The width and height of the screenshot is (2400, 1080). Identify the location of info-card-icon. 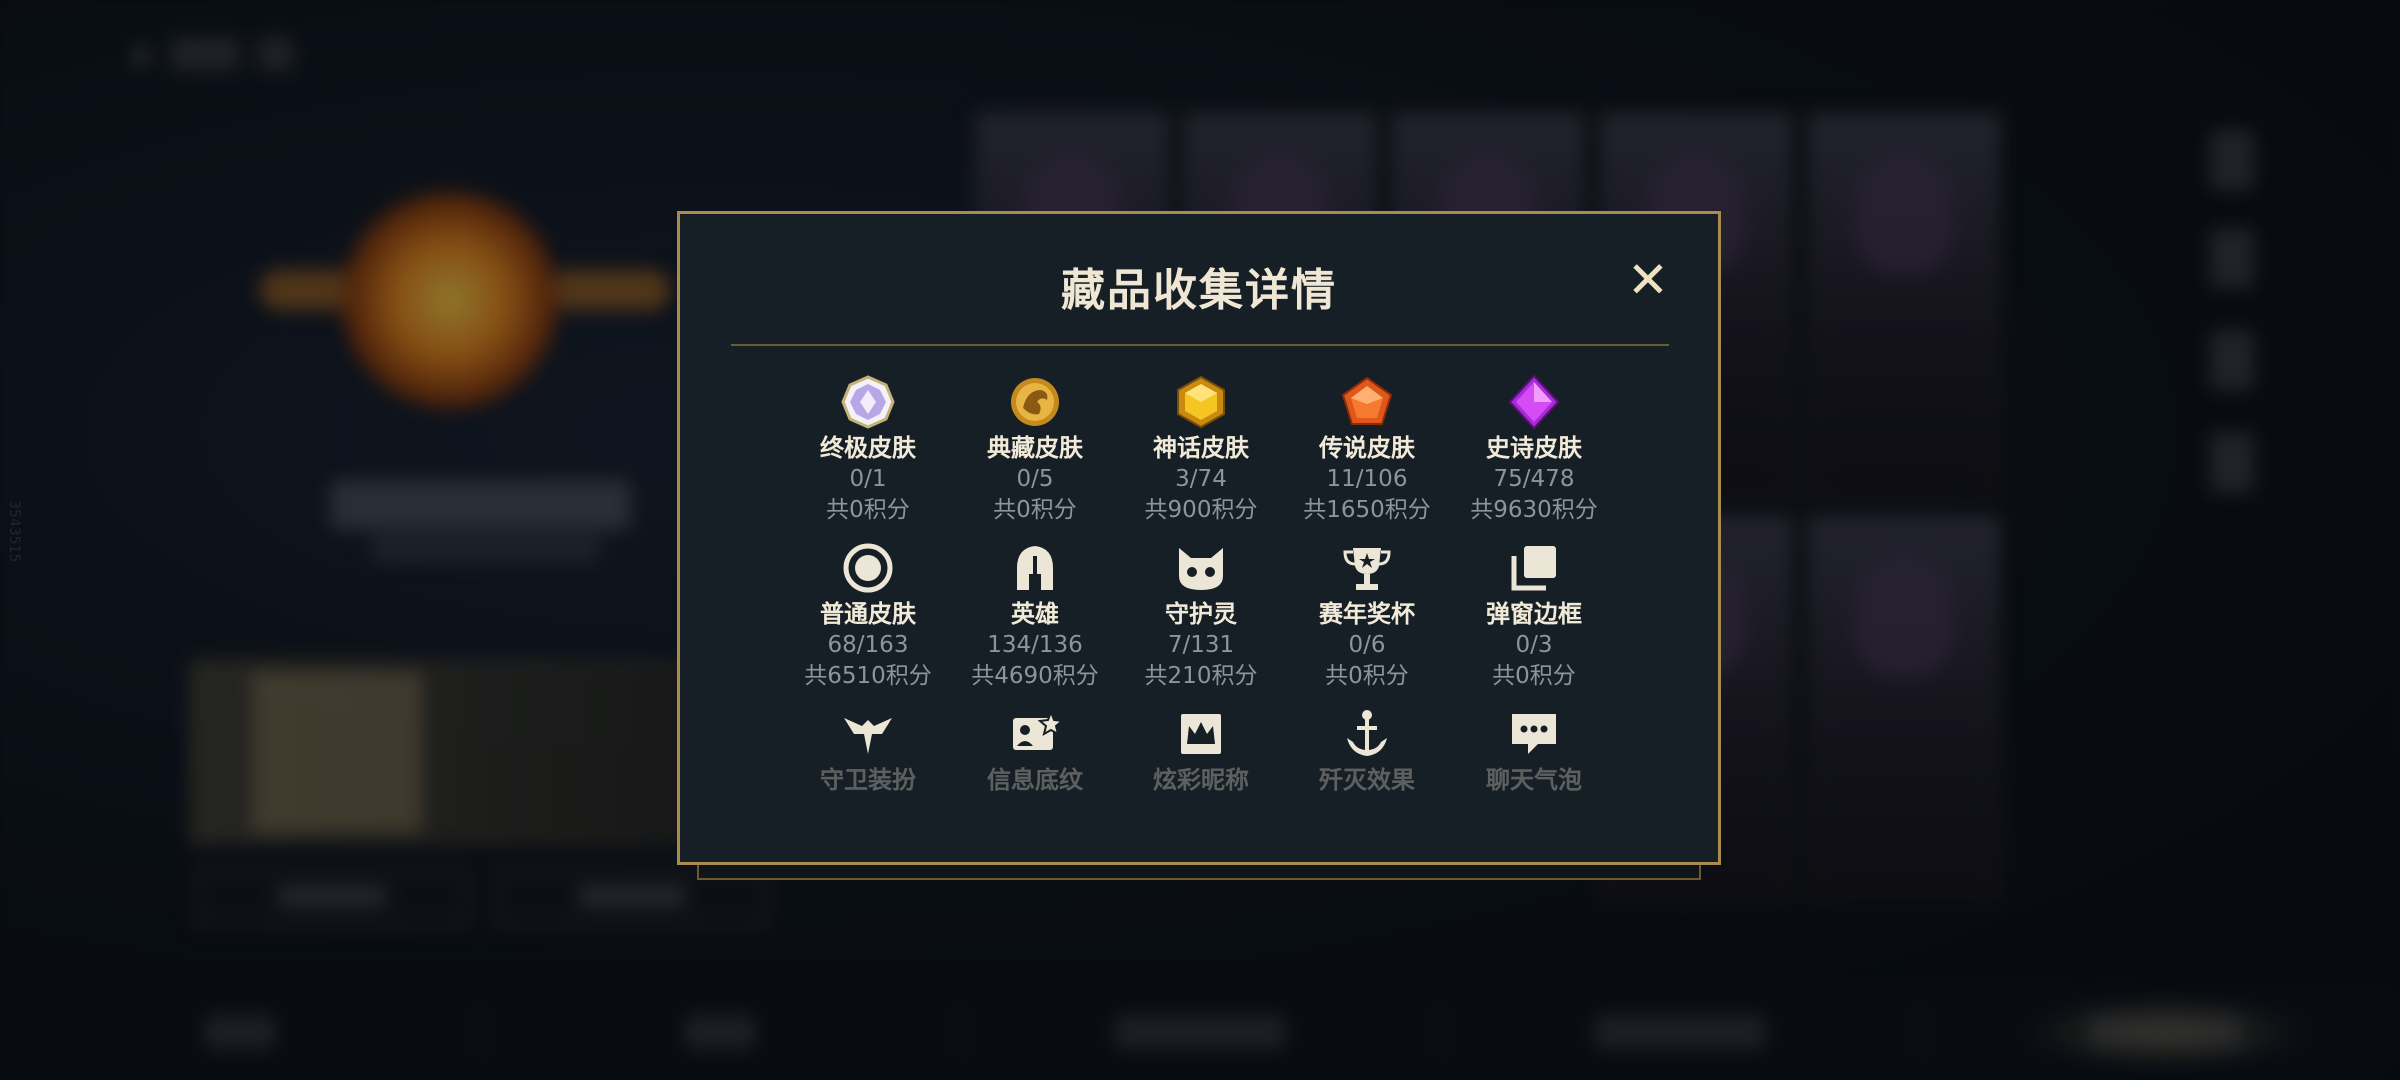
(1038, 729).